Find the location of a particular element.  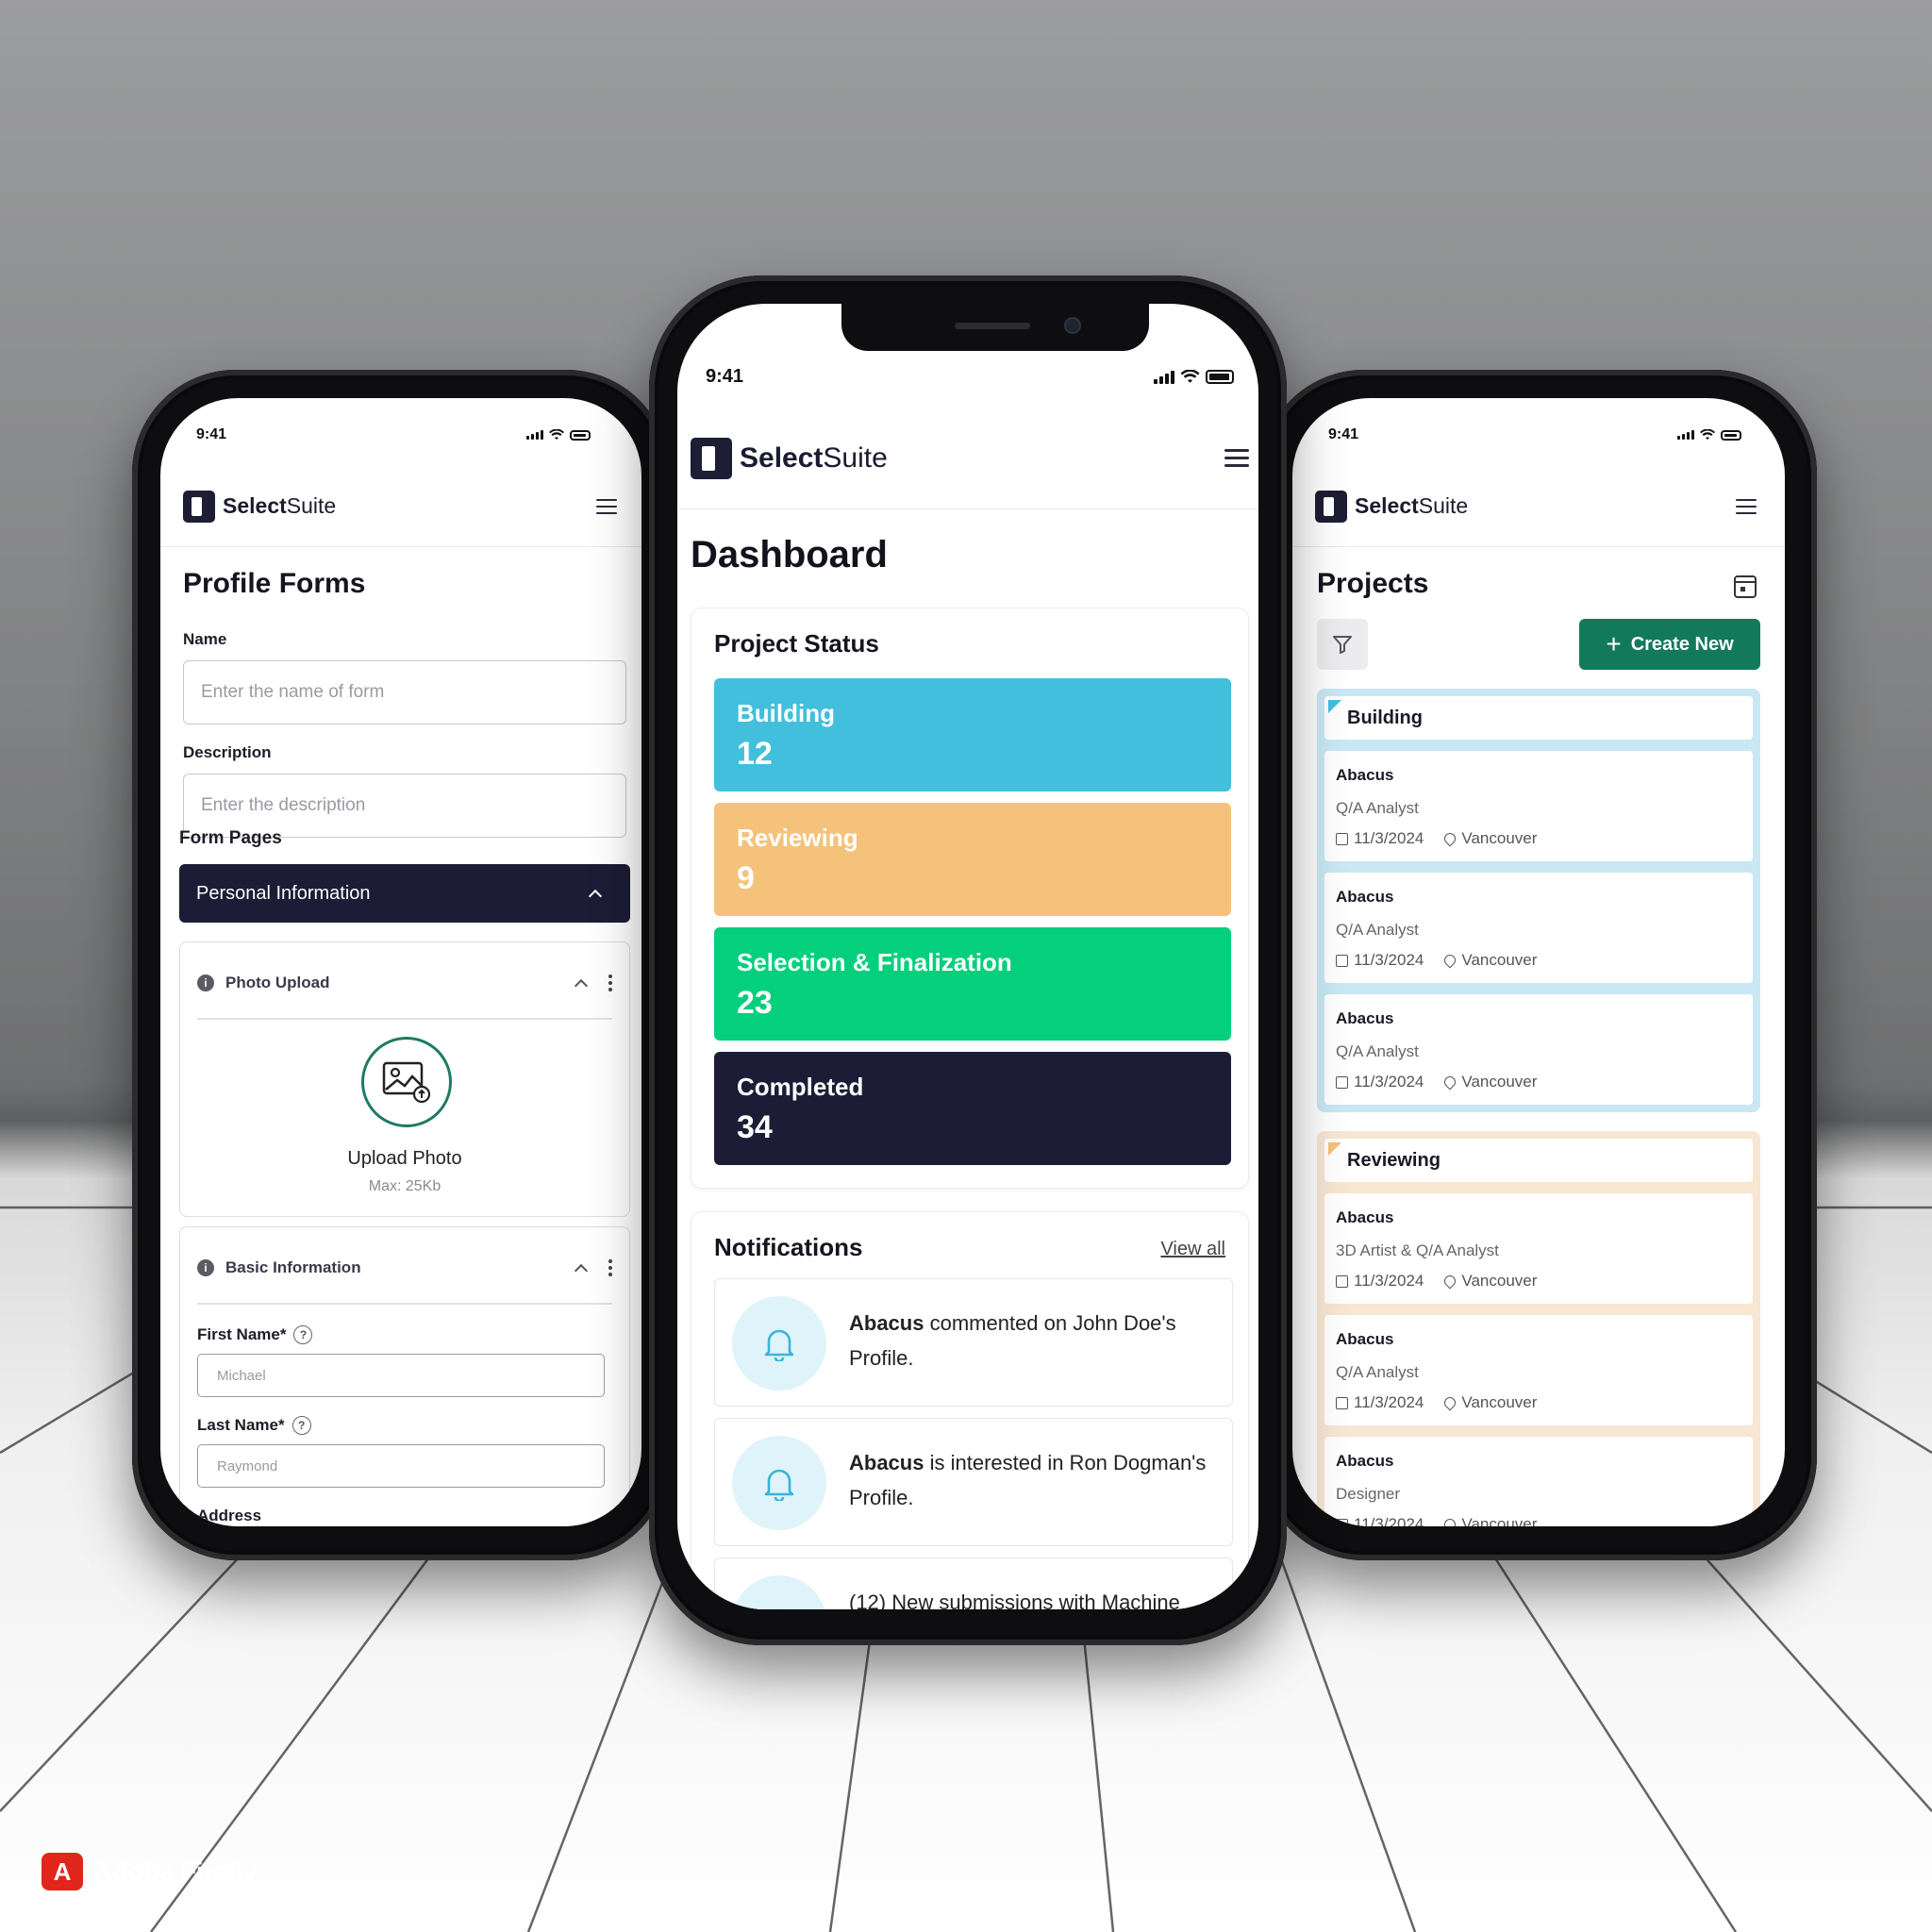

status-tile: Selection & Finalization 23 is located at coordinates (972, 984).